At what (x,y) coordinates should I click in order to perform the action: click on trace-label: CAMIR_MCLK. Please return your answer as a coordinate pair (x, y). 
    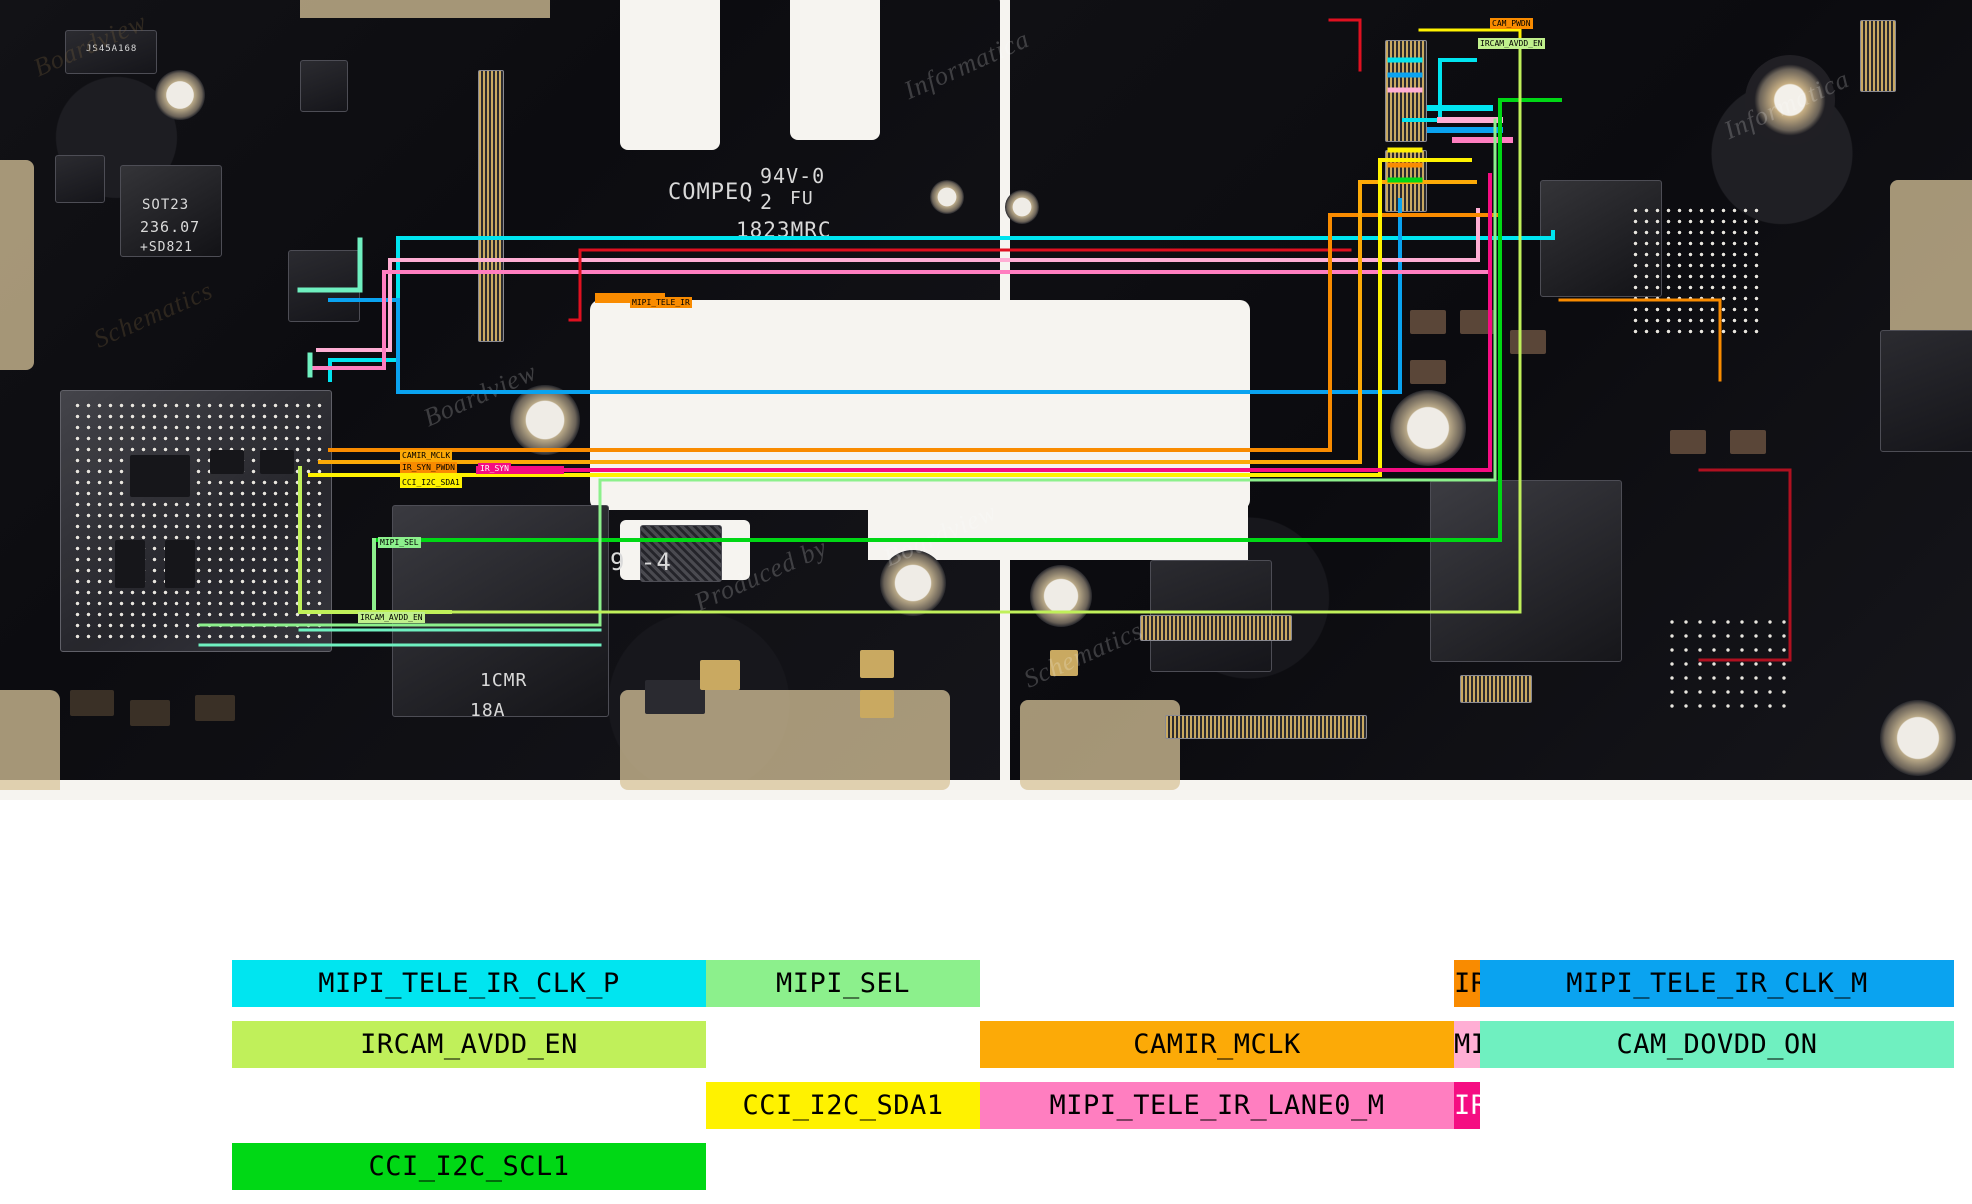
    Looking at the image, I should click on (426, 455).